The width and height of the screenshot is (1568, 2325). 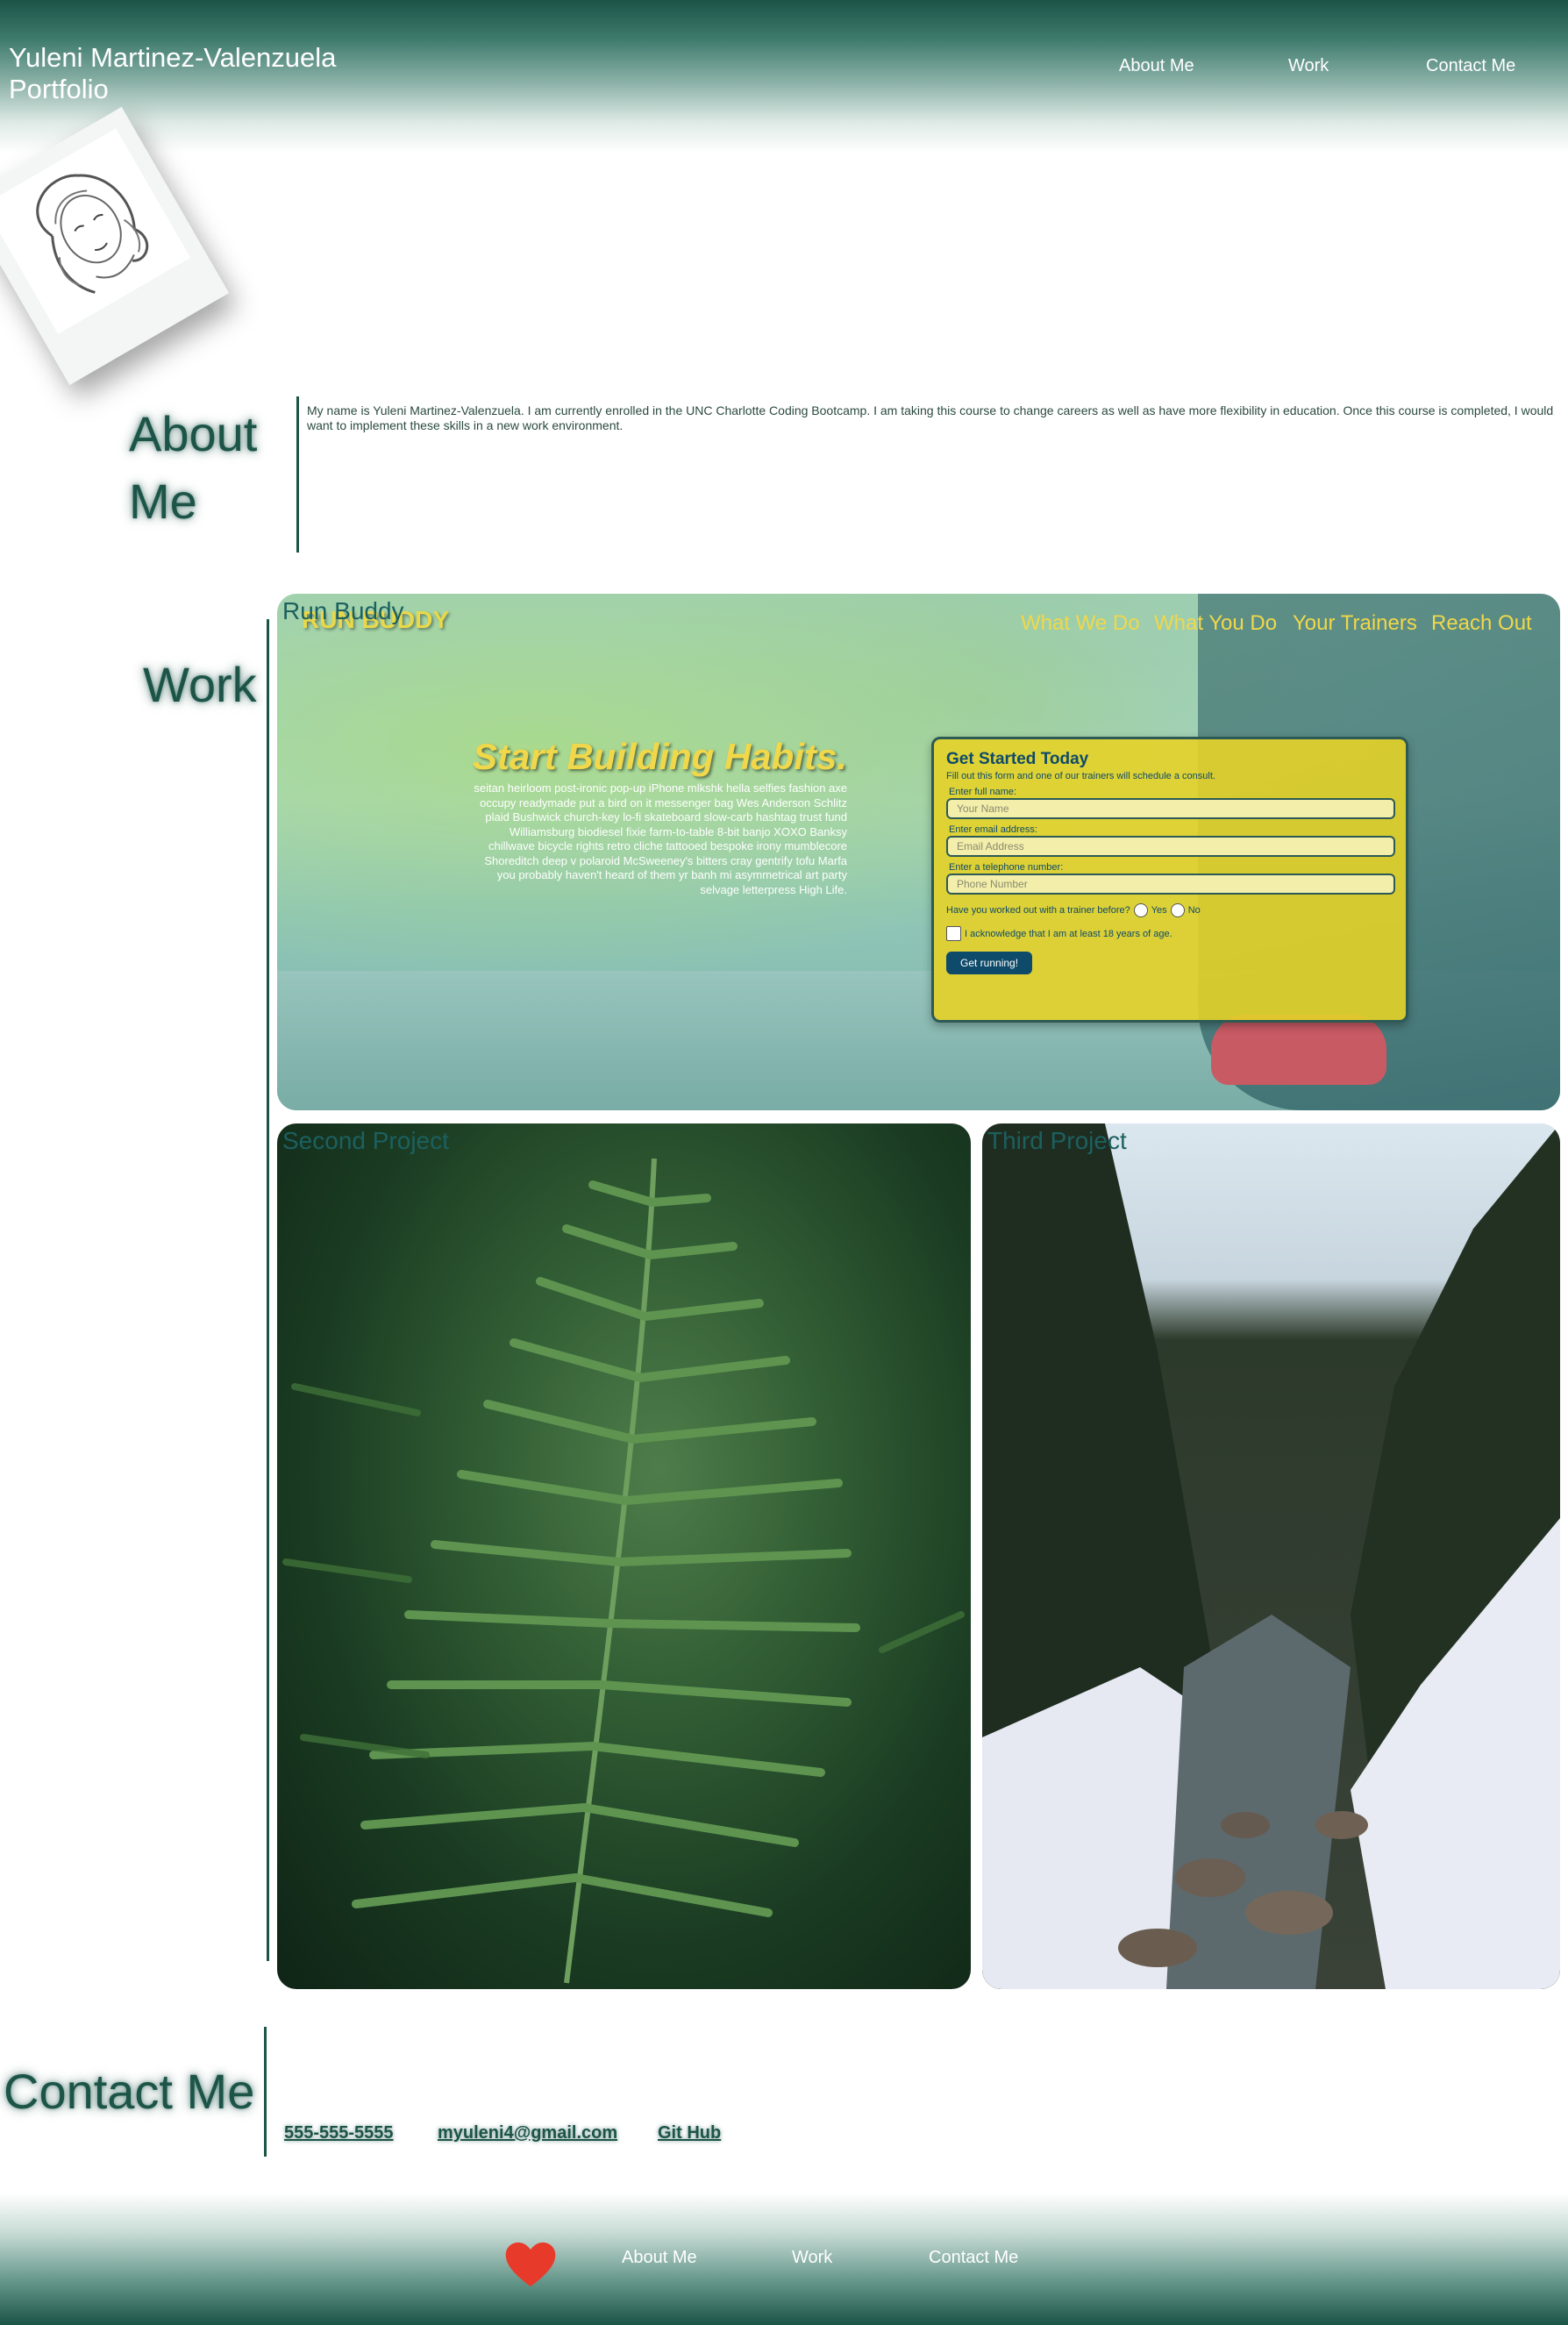 I want to click on rb-nav-your-trainers: Your Trainers, so click(x=1355, y=623).